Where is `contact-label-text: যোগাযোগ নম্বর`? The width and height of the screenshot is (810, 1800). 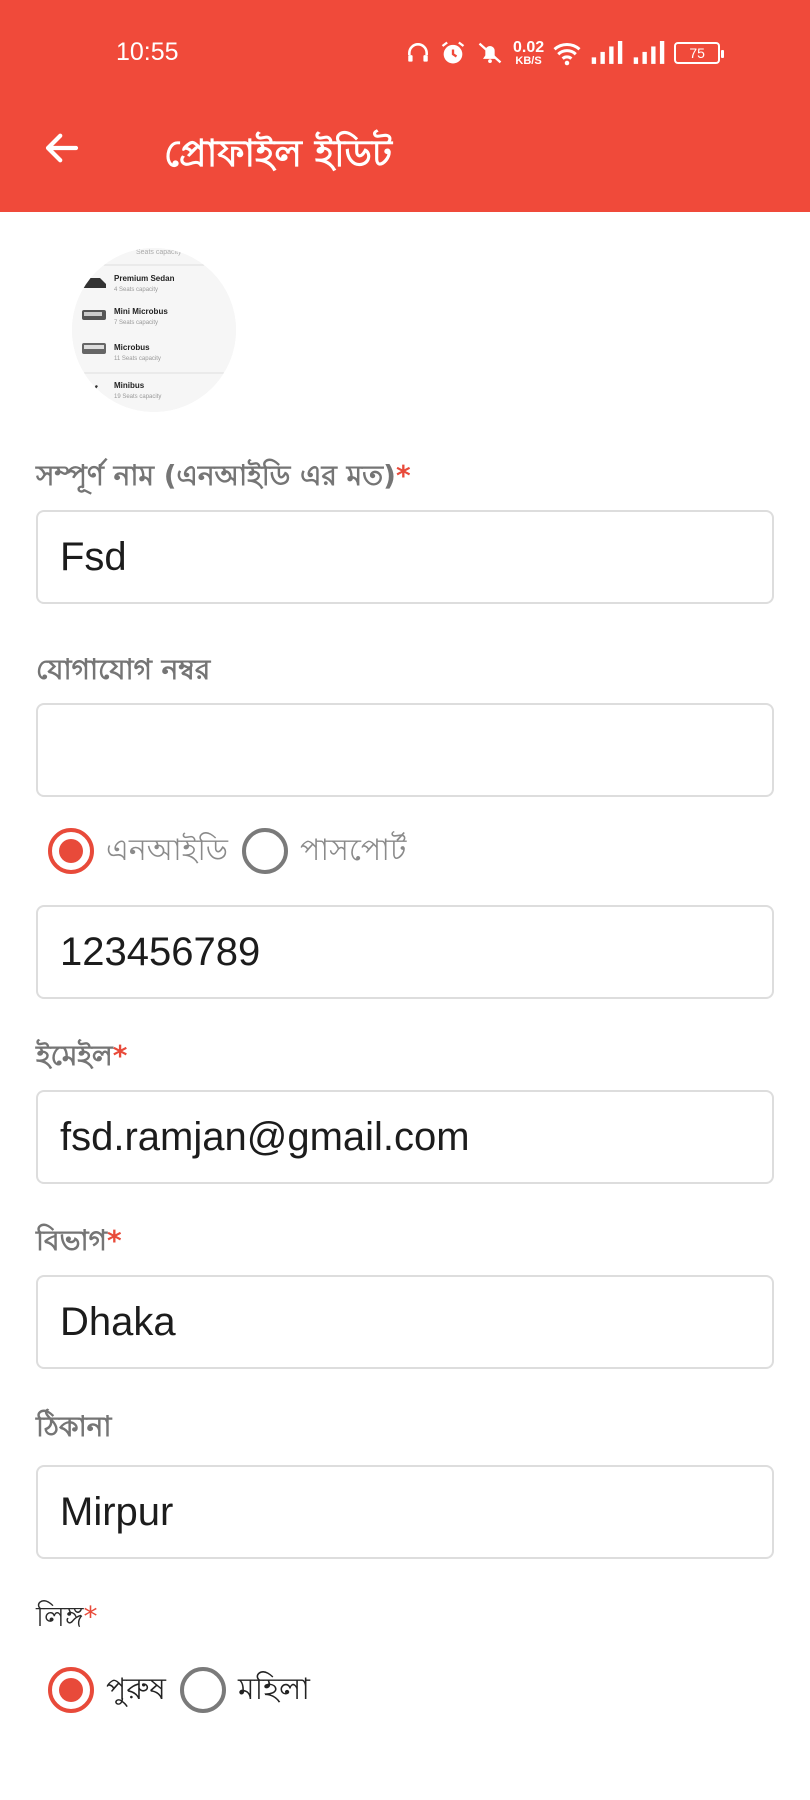
contact-label-text: যোগাযোগ নম্বর is located at coordinates (123, 669).